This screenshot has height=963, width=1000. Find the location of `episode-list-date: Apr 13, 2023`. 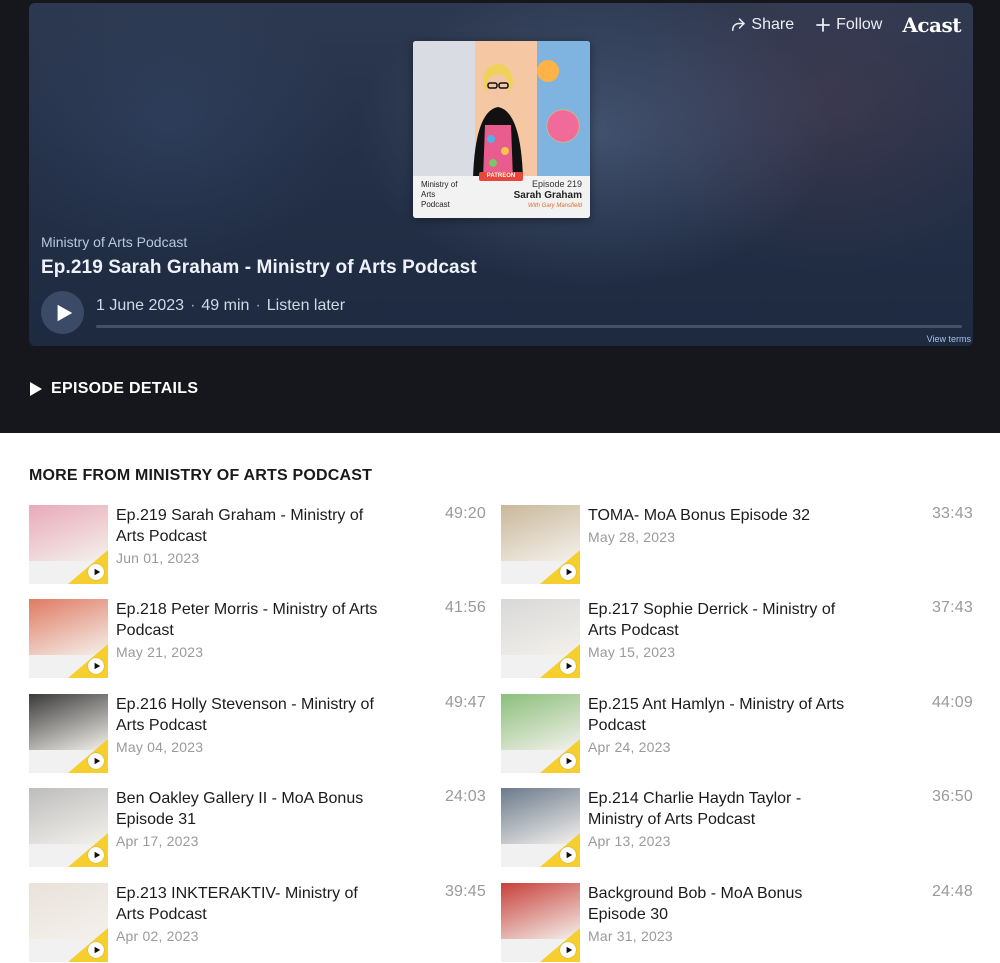

episode-list-date: Apr 13, 2023 is located at coordinates (629, 841).